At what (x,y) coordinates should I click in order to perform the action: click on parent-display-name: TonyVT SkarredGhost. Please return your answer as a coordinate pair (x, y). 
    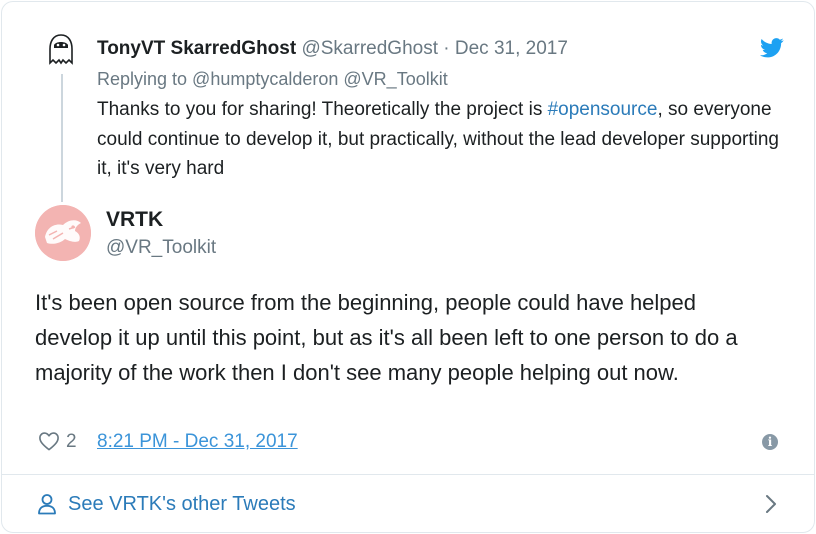
    Looking at the image, I should click on (196, 48).